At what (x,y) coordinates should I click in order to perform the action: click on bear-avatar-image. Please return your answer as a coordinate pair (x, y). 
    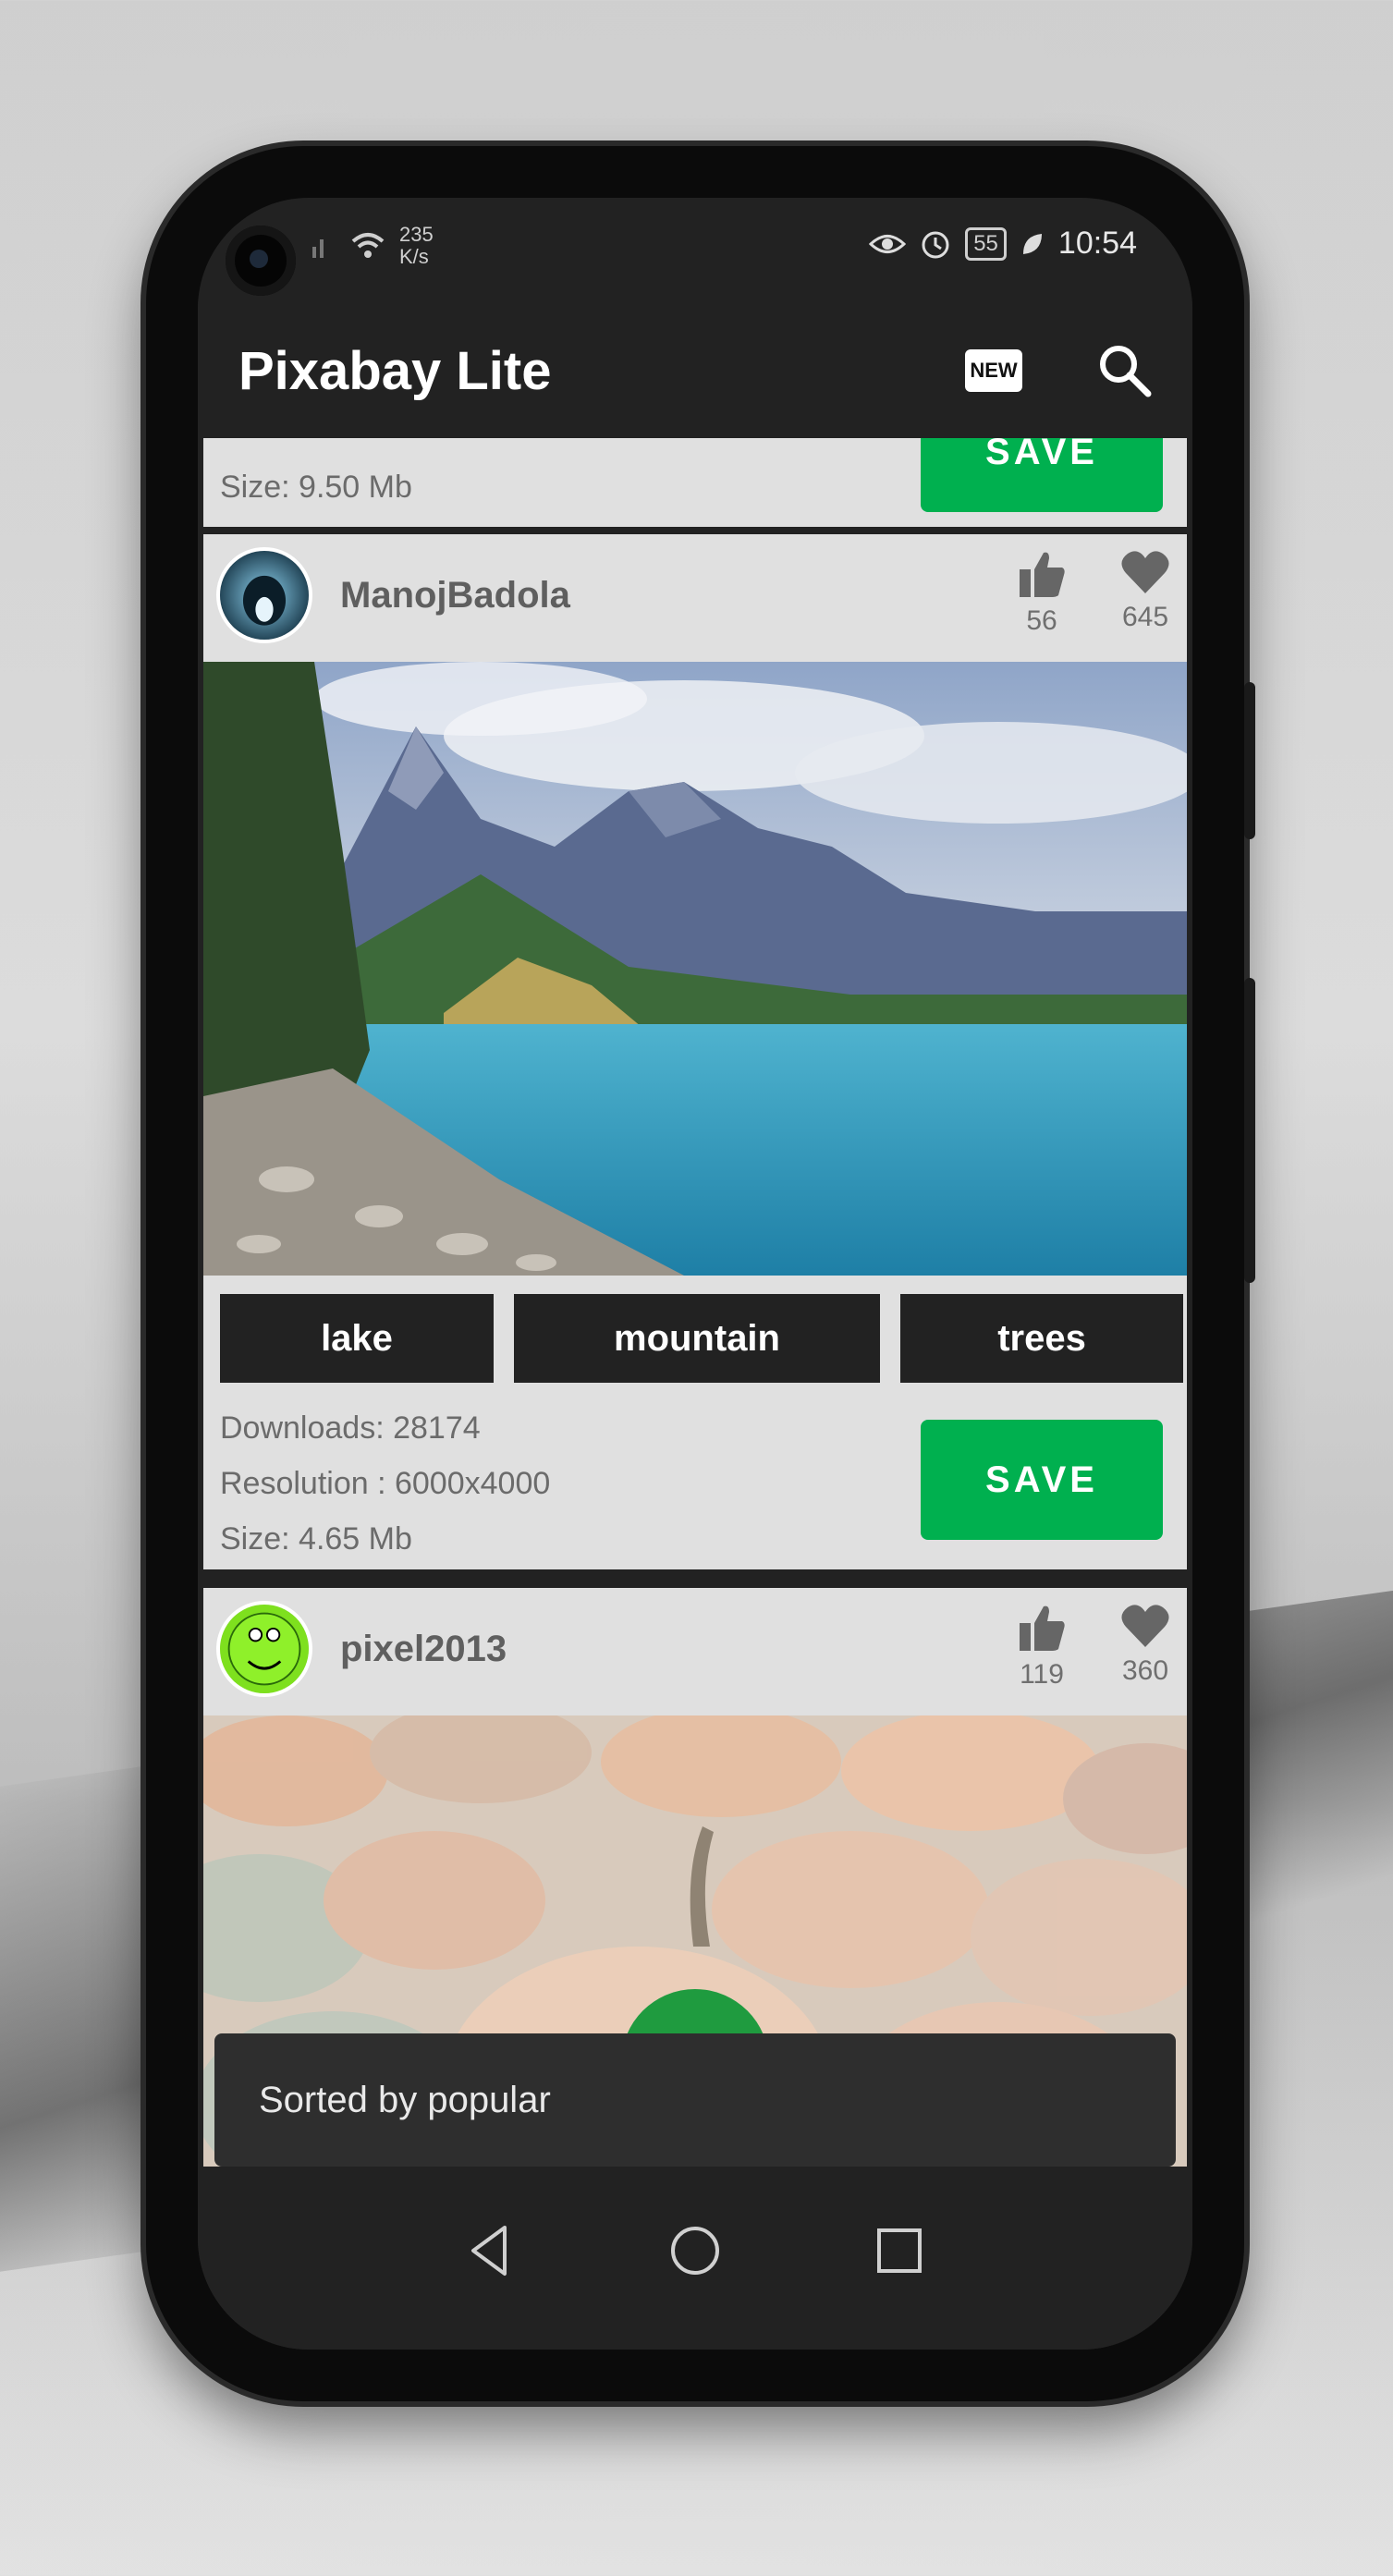
    Looking at the image, I should click on (264, 595).